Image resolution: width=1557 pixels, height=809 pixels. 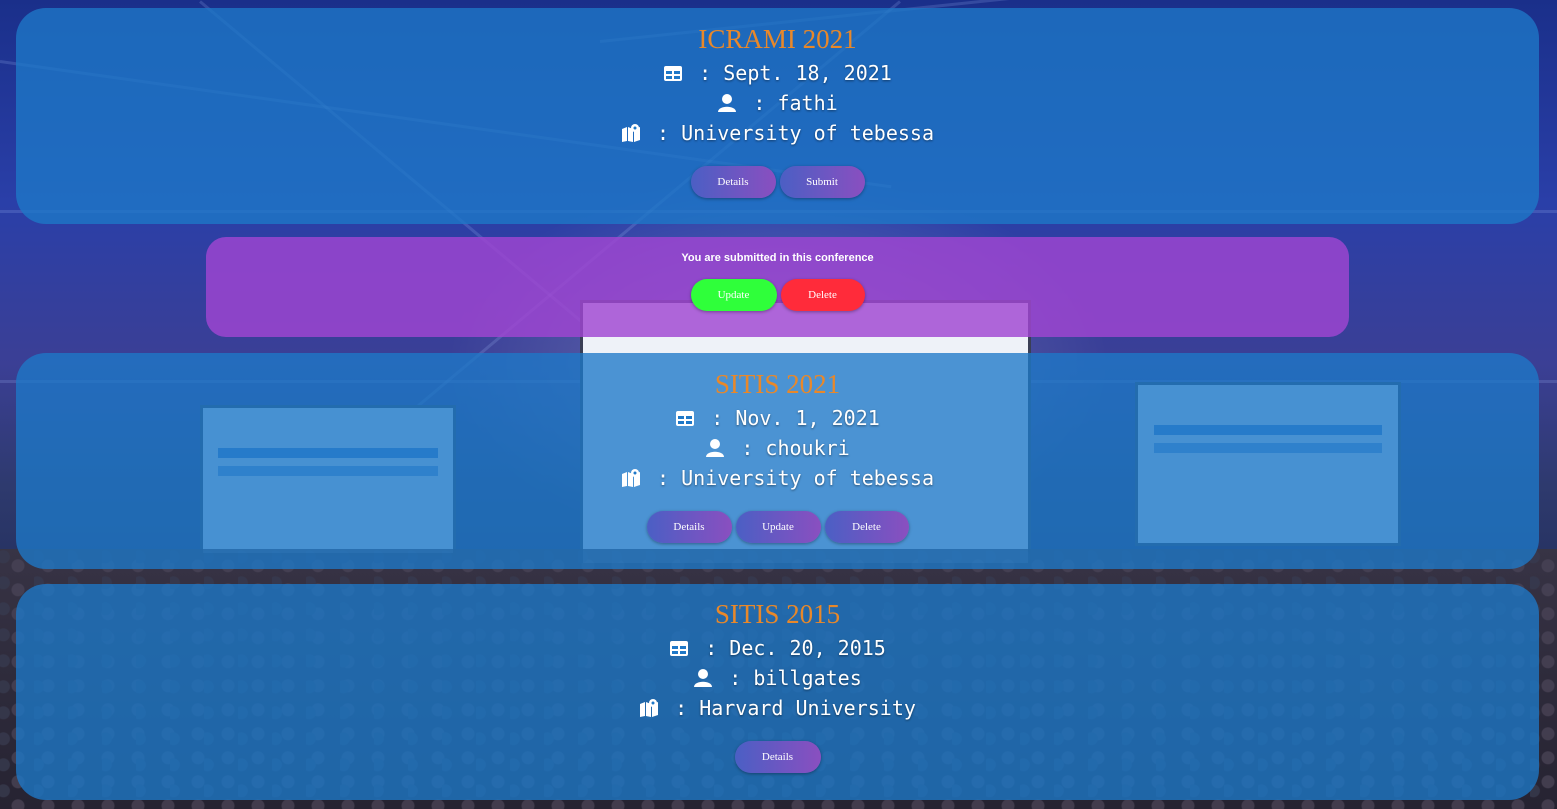 What do you see at coordinates (822, 295) in the screenshot?
I see `delete-submission-button: Delete` at bounding box center [822, 295].